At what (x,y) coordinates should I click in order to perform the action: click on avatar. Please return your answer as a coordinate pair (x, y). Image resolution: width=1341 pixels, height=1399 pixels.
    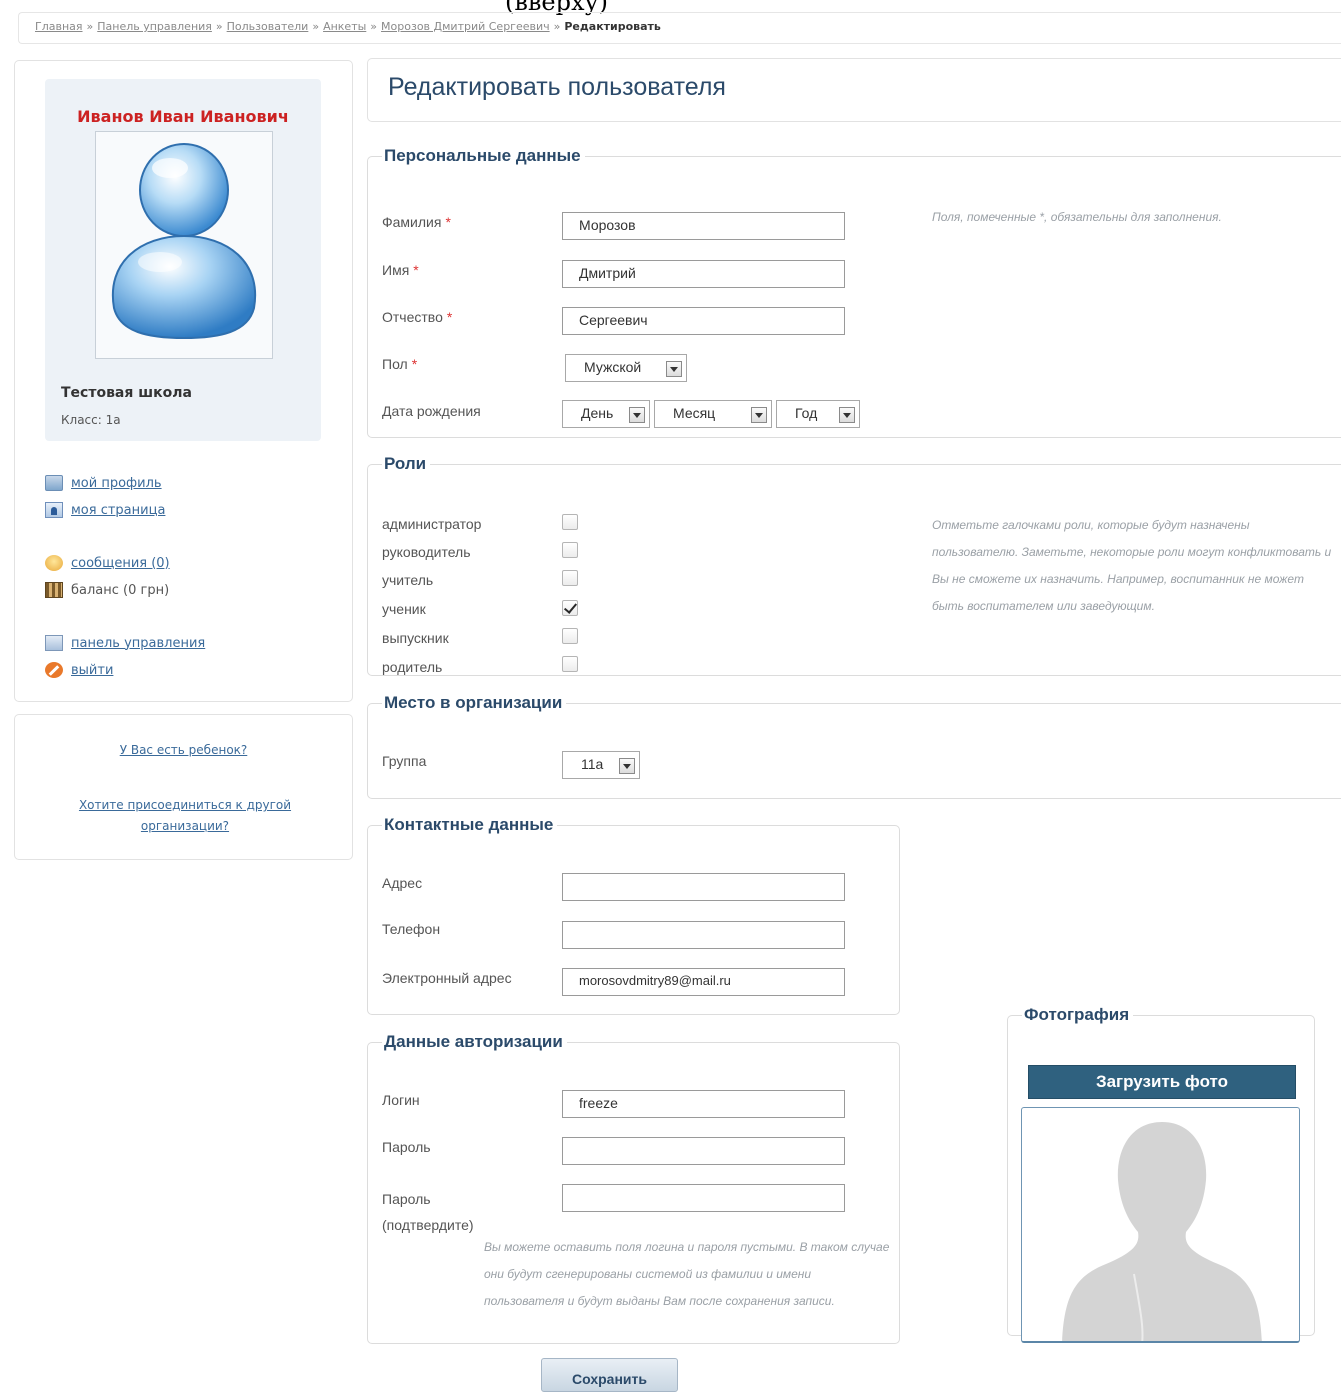
    Looking at the image, I should click on (184, 245).